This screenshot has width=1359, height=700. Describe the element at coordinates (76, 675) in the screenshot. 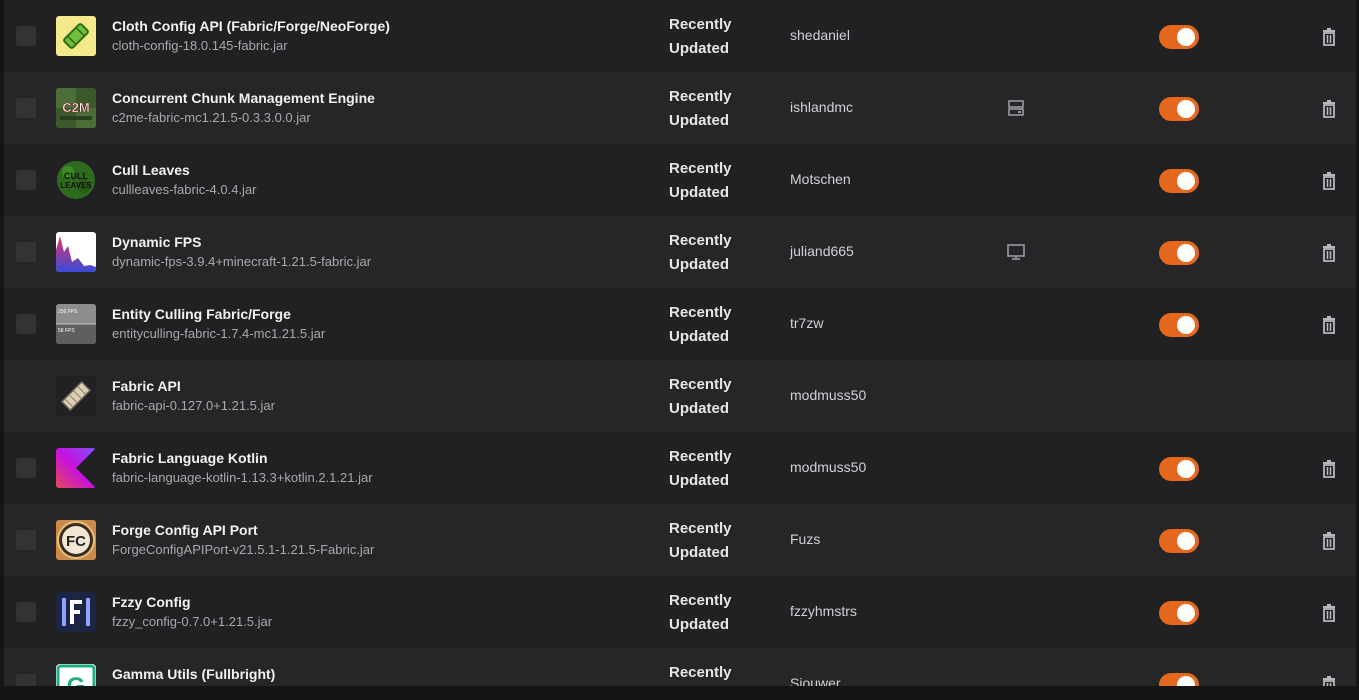

I see `gamma-utils-icon: G` at that location.